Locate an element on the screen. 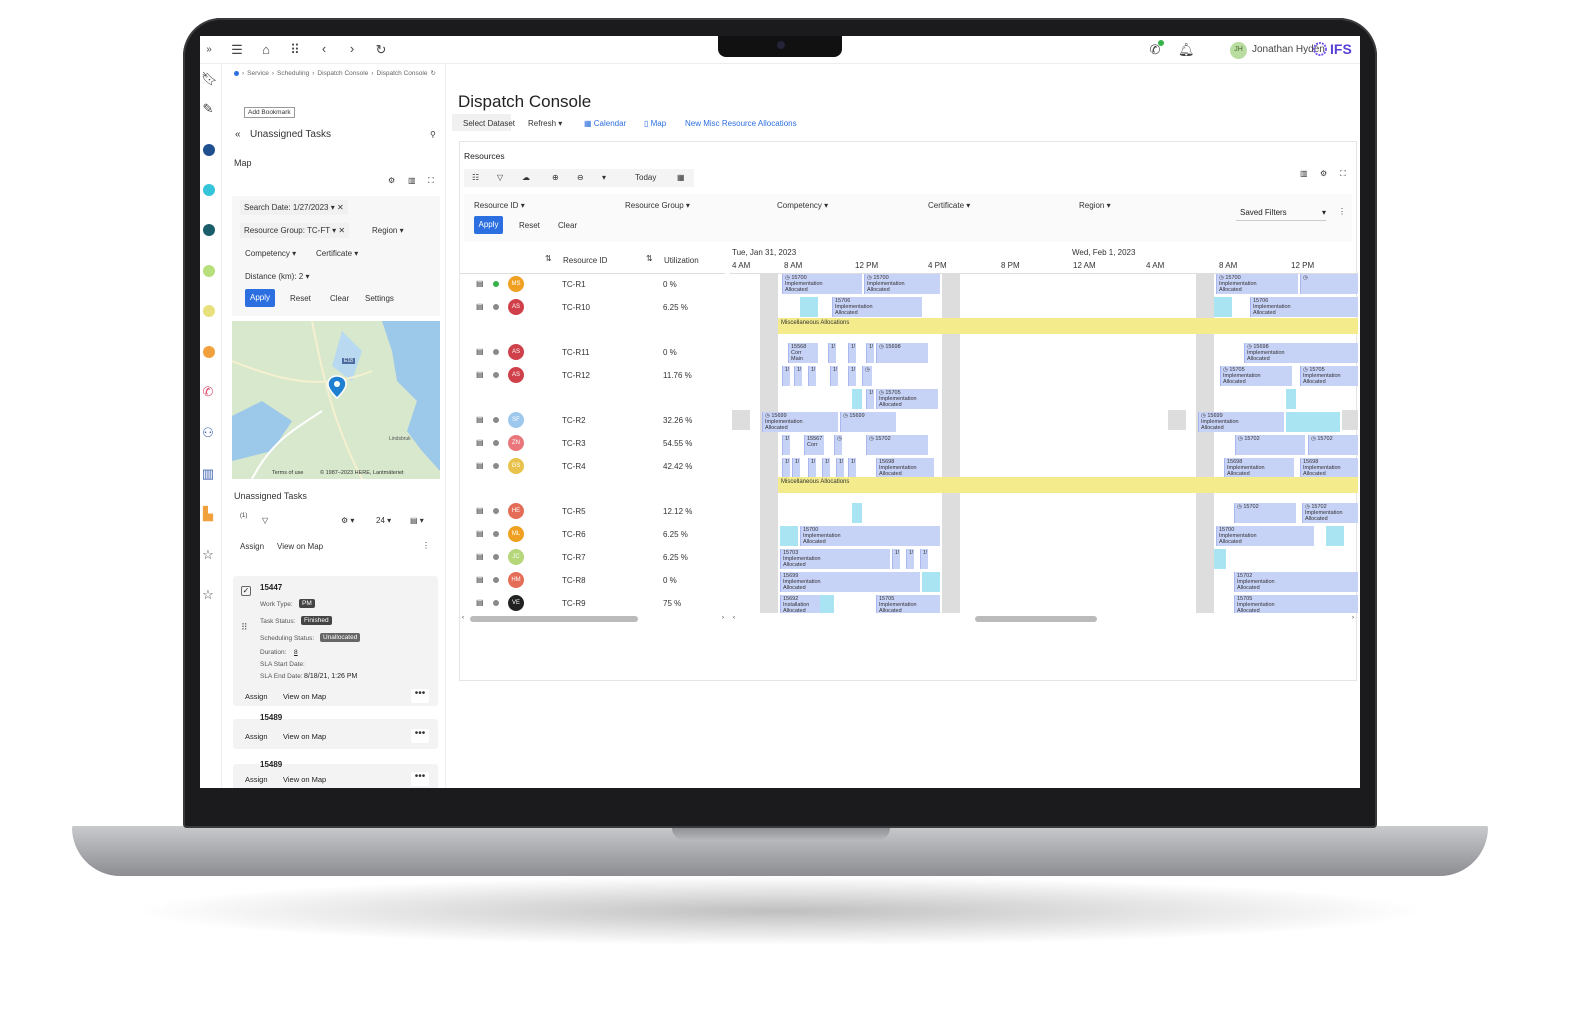 This screenshot has height=1027, width=1588. dropdown-icon: ▾ is located at coordinates (604, 177).